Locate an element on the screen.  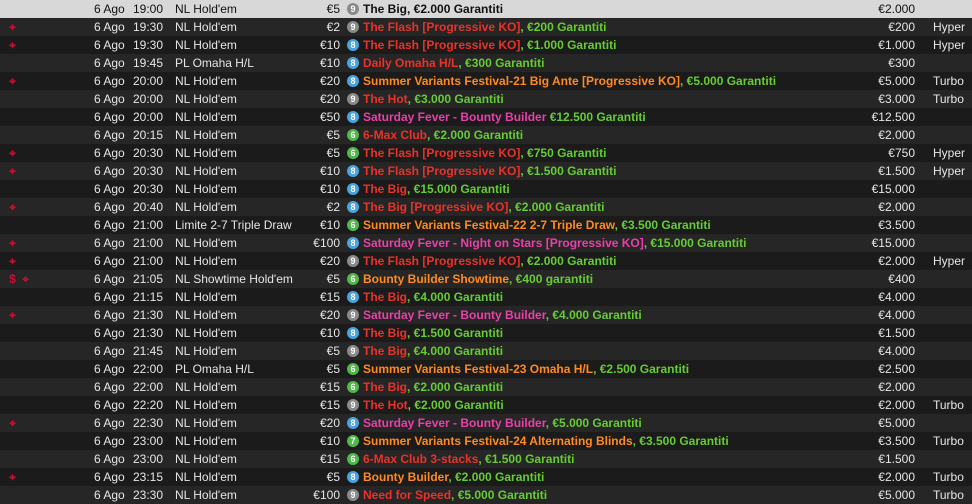
tournament-name: The Flash [Progressive KO] is located at coordinates (442, 45).